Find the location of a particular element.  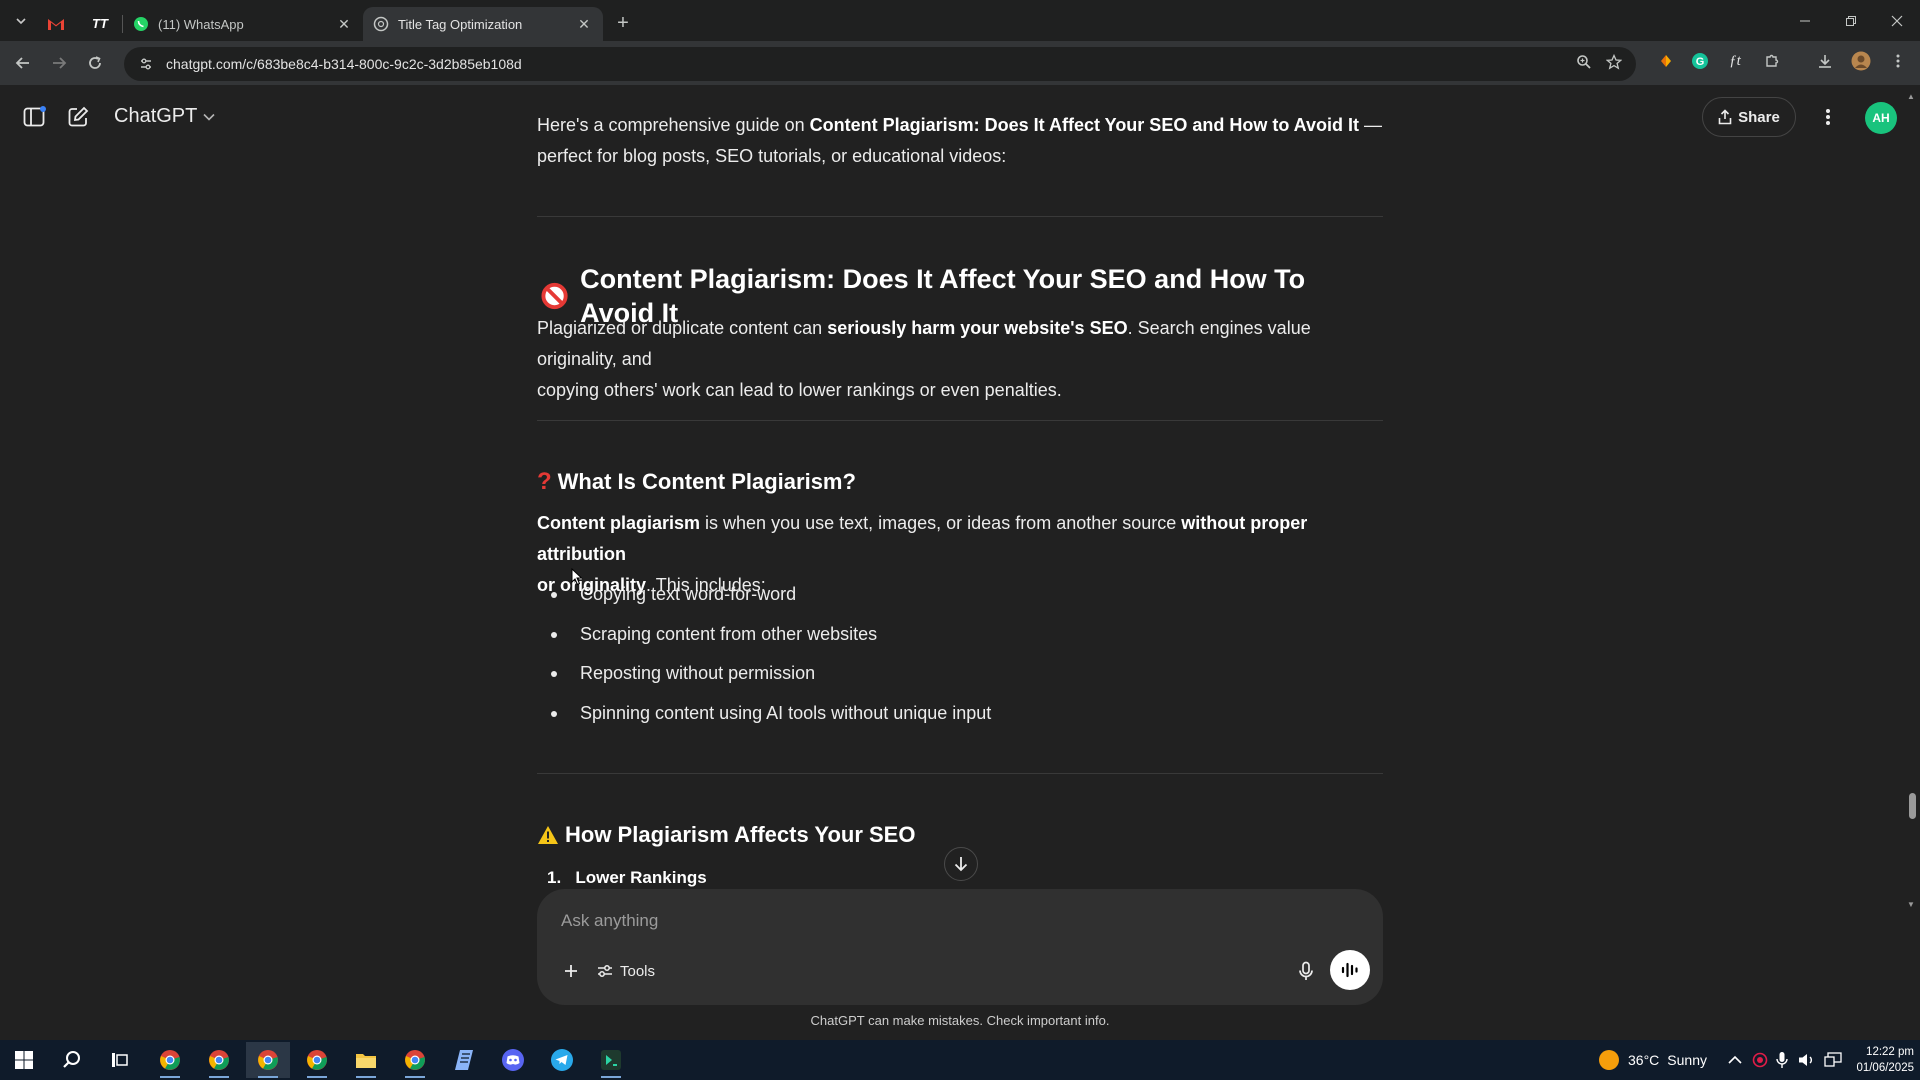

tab-title-tag-optimization: Title Tag Optimization ✕ is located at coordinates (483, 24).